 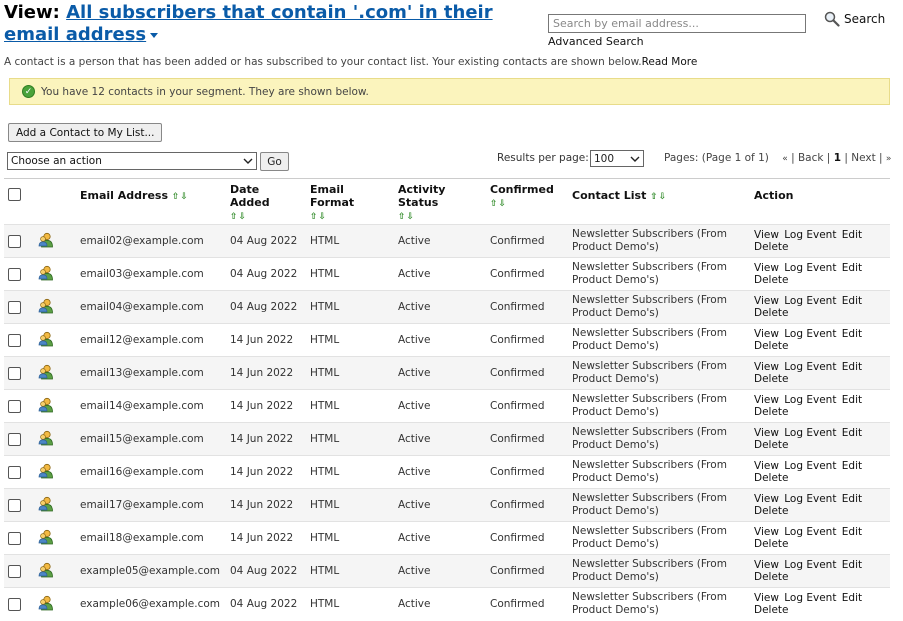 I want to click on last-page-link: », so click(x=889, y=159).